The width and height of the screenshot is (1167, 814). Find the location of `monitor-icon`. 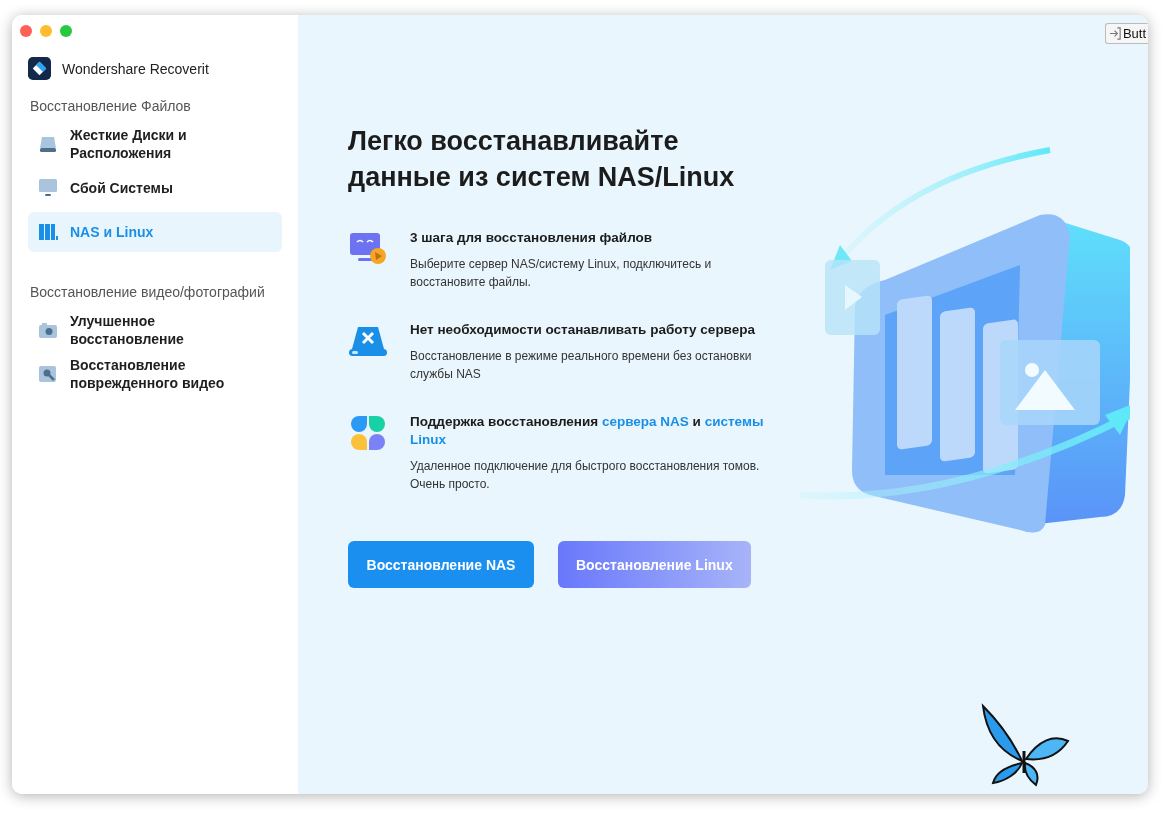

monitor-icon is located at coordinates (48, 188).